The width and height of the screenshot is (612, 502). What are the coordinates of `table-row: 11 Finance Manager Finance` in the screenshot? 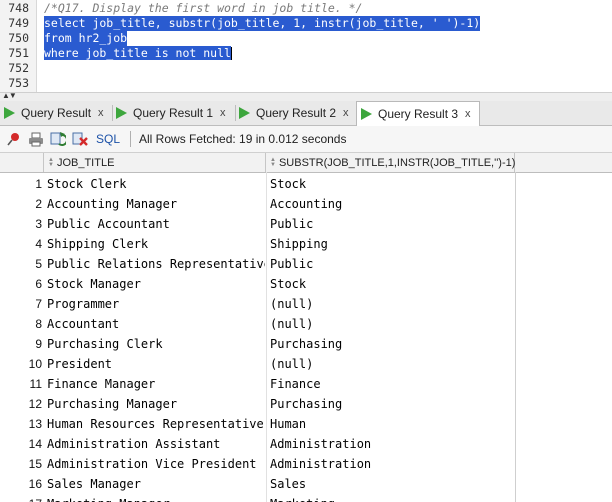 It's located at (306, 384).